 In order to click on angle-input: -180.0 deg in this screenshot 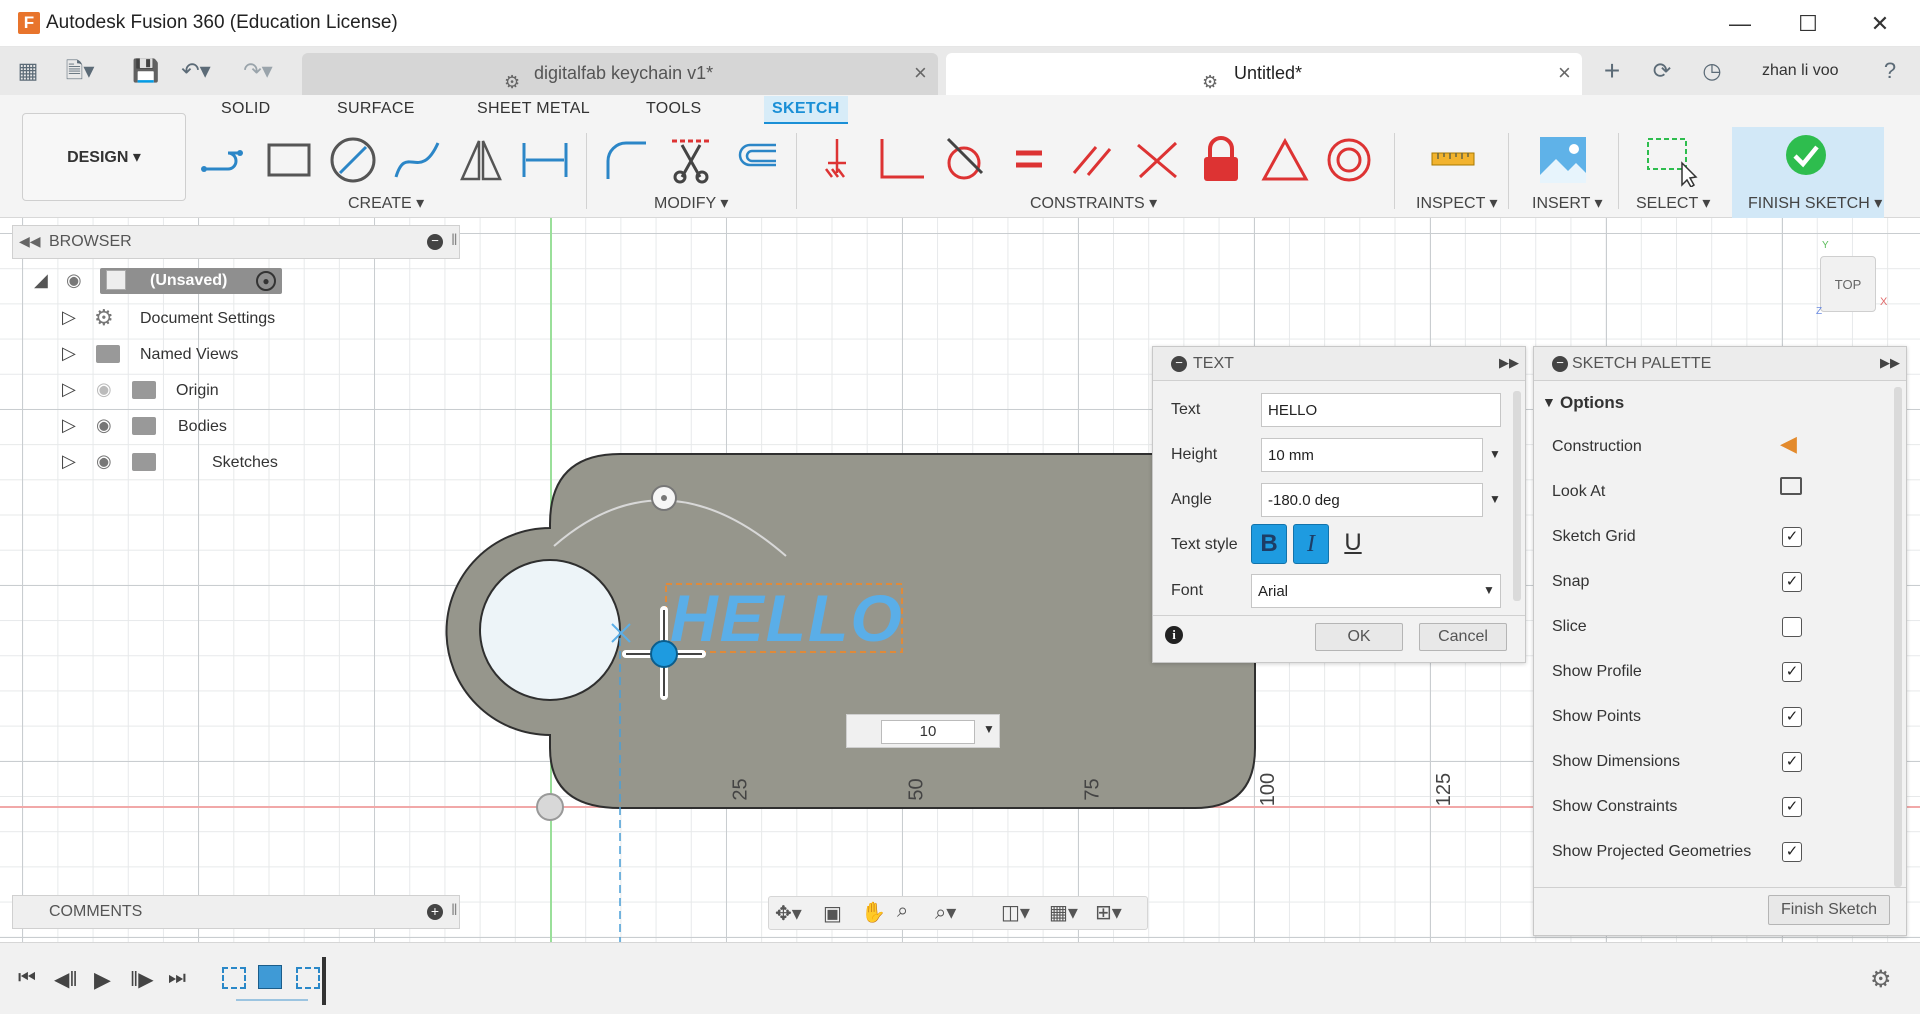, I will do `click(1372, 500)`.